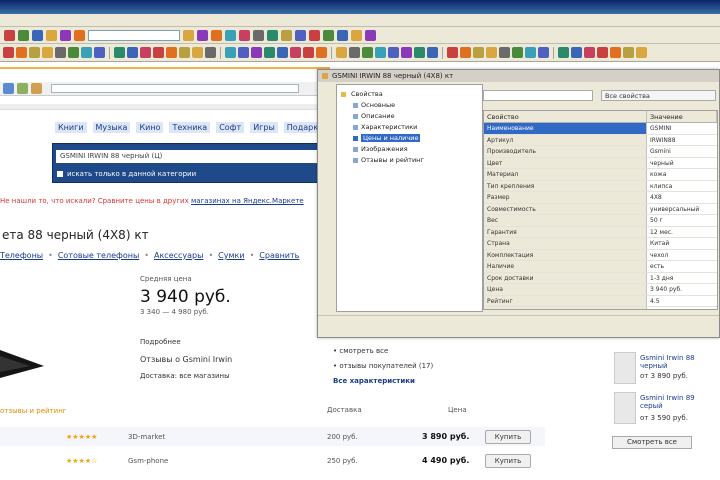 The height and width of the screenshot is (480, 720). Describe the element at coordinates (60, 174) in the screenshot. I see `checkbox-icon` at that location.